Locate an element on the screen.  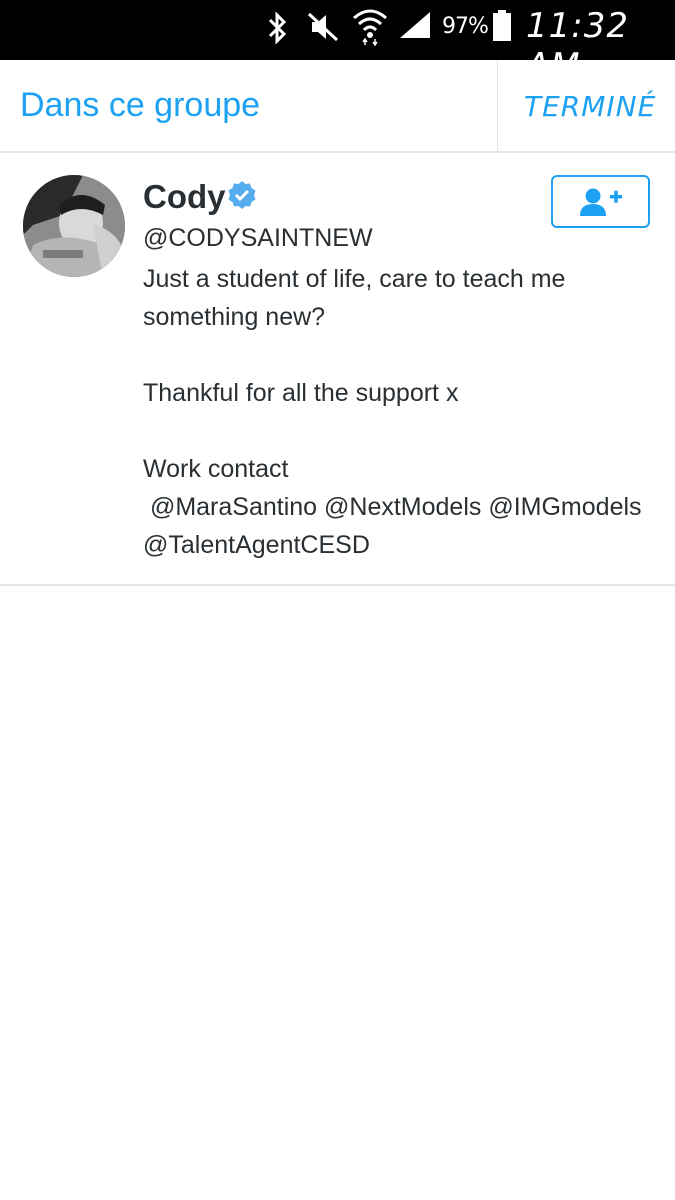
name-row: Cody is located at coordinates (199, 200).